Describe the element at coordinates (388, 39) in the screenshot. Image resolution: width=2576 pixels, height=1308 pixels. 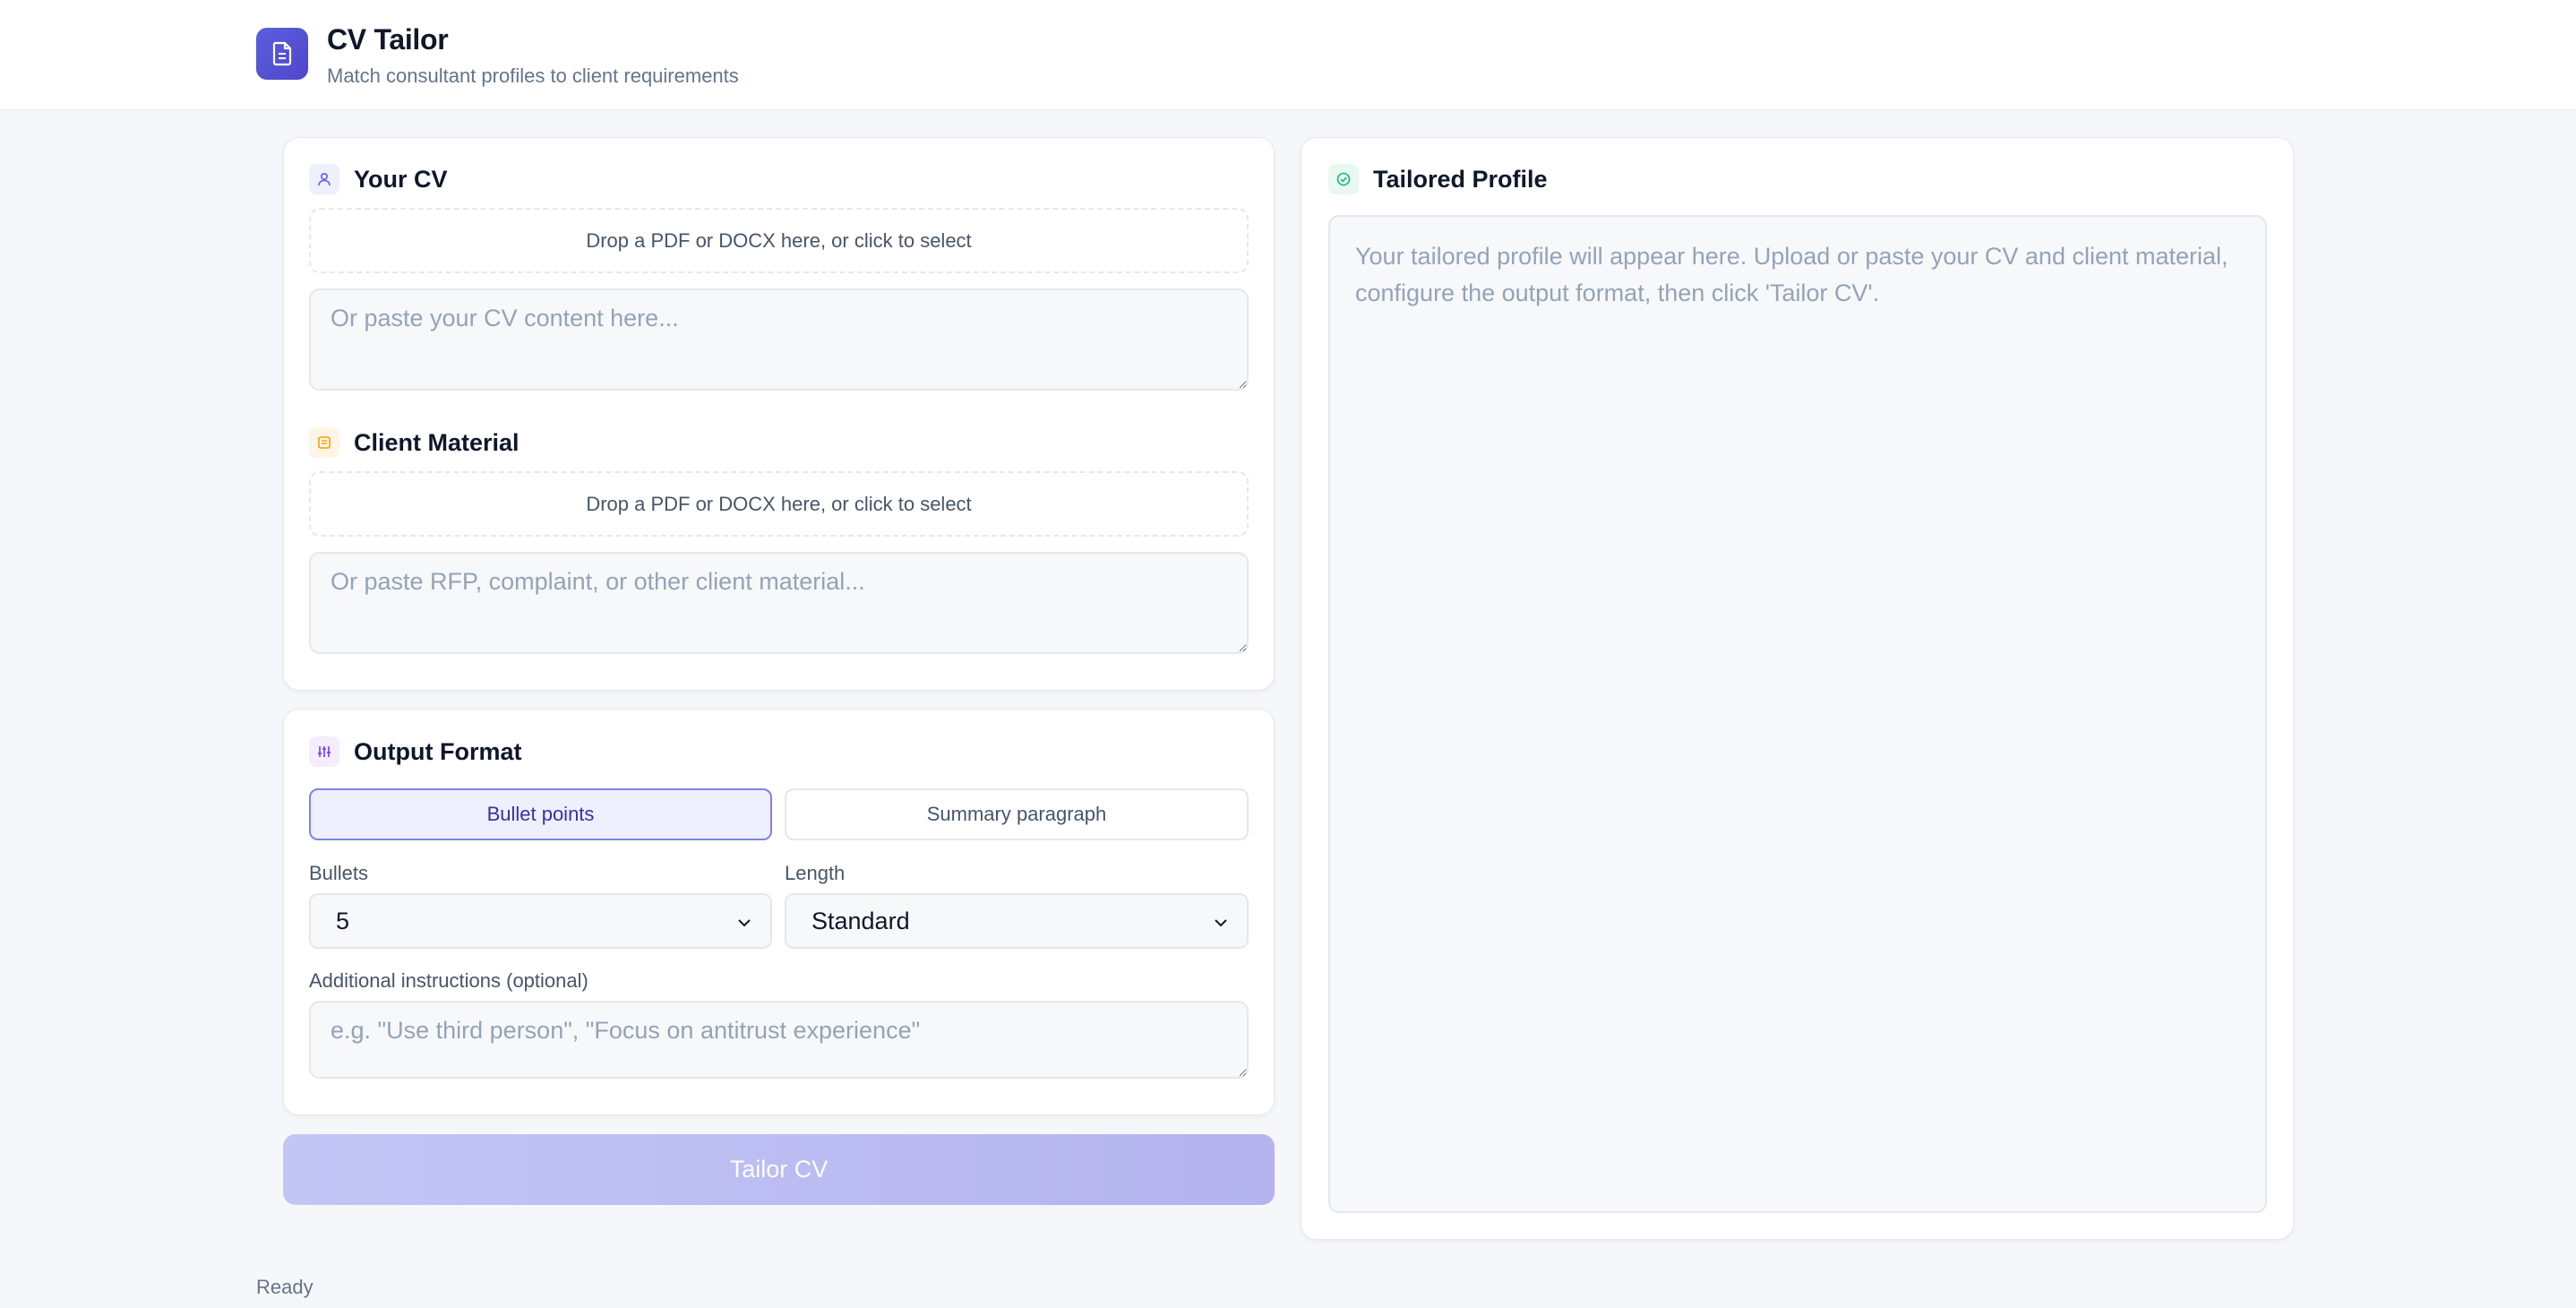
I see `app-title: CV Tailor` at that location.